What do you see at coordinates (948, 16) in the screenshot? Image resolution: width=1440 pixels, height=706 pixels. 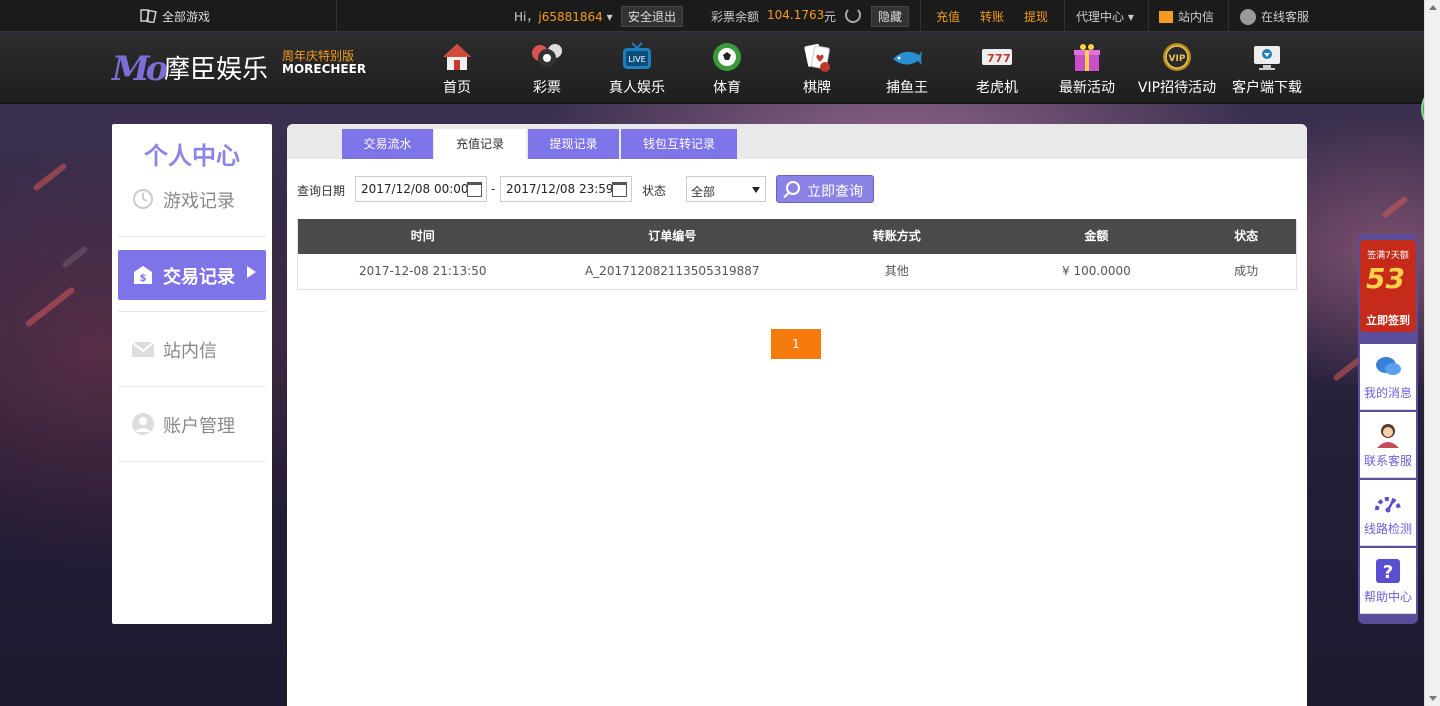 I see `recharge-link: 充值` at bounding box center [948, 16].